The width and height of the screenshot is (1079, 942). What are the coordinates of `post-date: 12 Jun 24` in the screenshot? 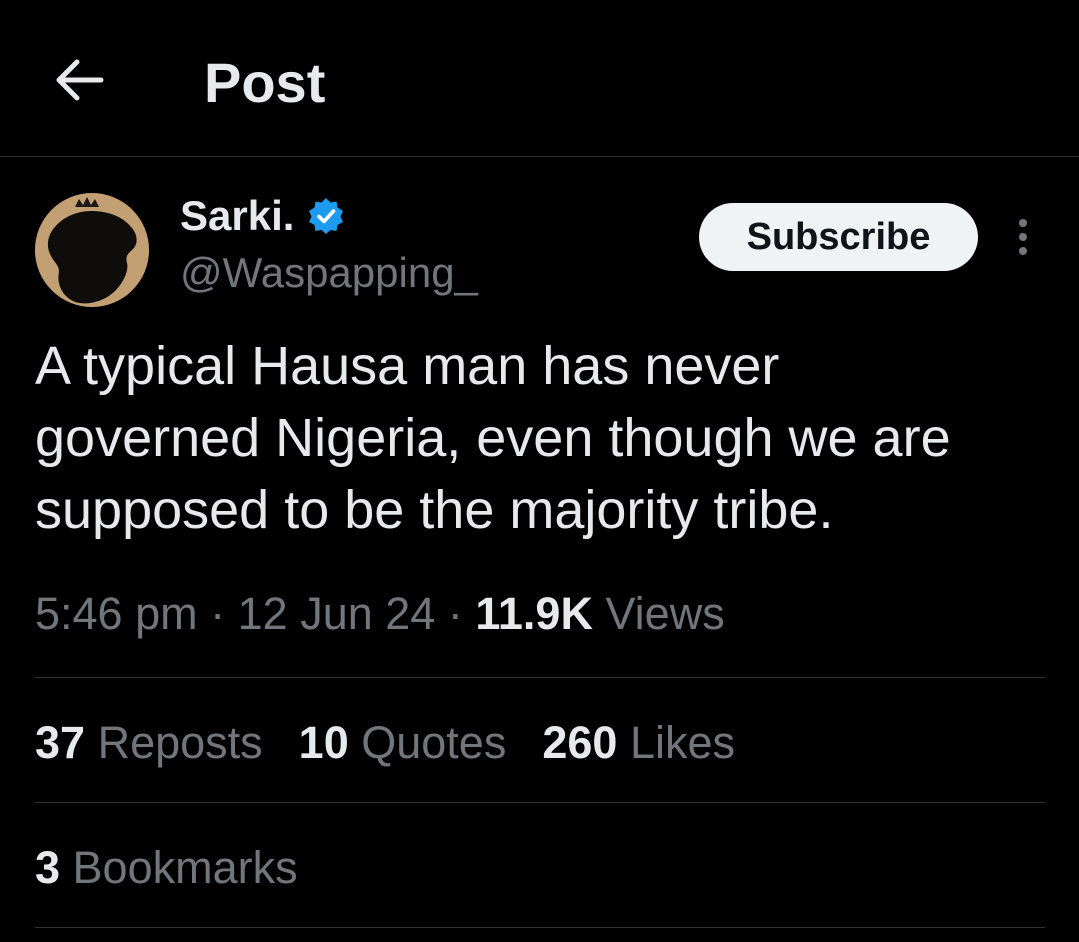 It's located at (337, 613).